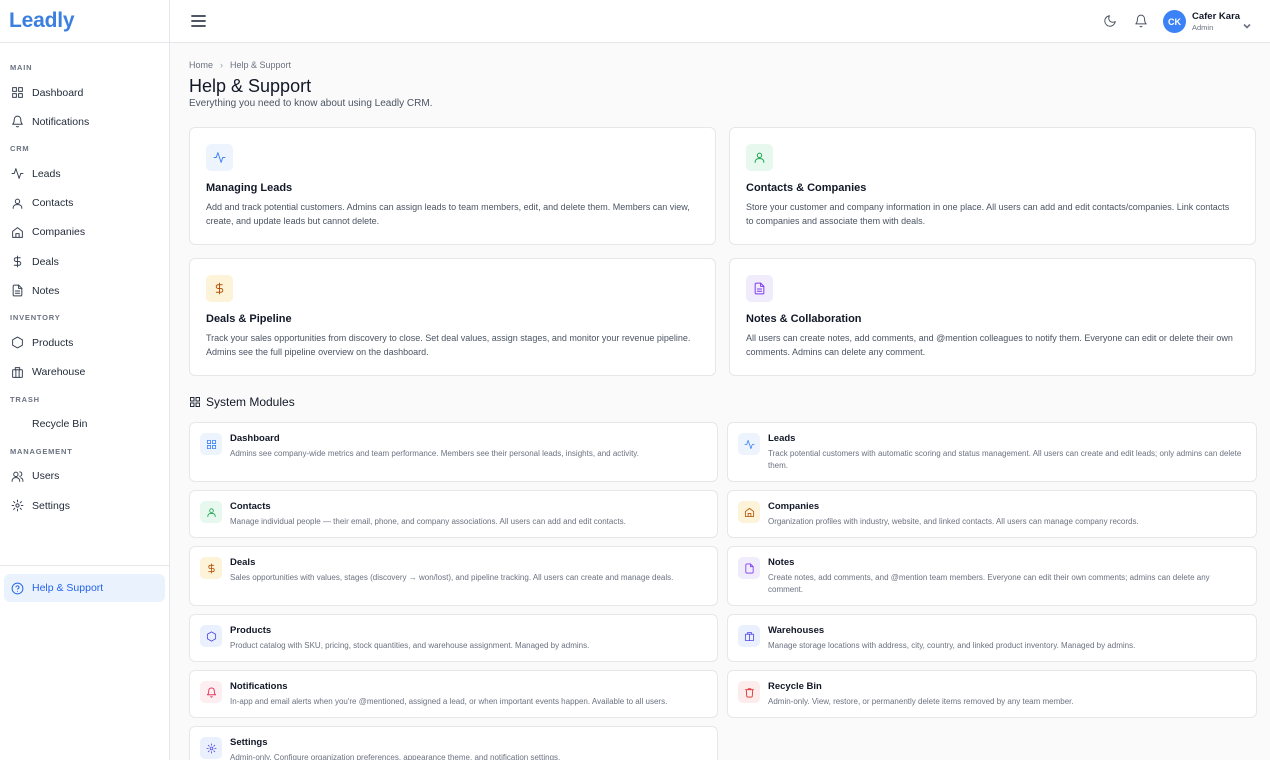 The width and height of the screenshot is (1270, 760). What do you see at coordinates (42, 21) in the screenshot?
I see `app-logo: Leadly` at bounding box center [42, 21].